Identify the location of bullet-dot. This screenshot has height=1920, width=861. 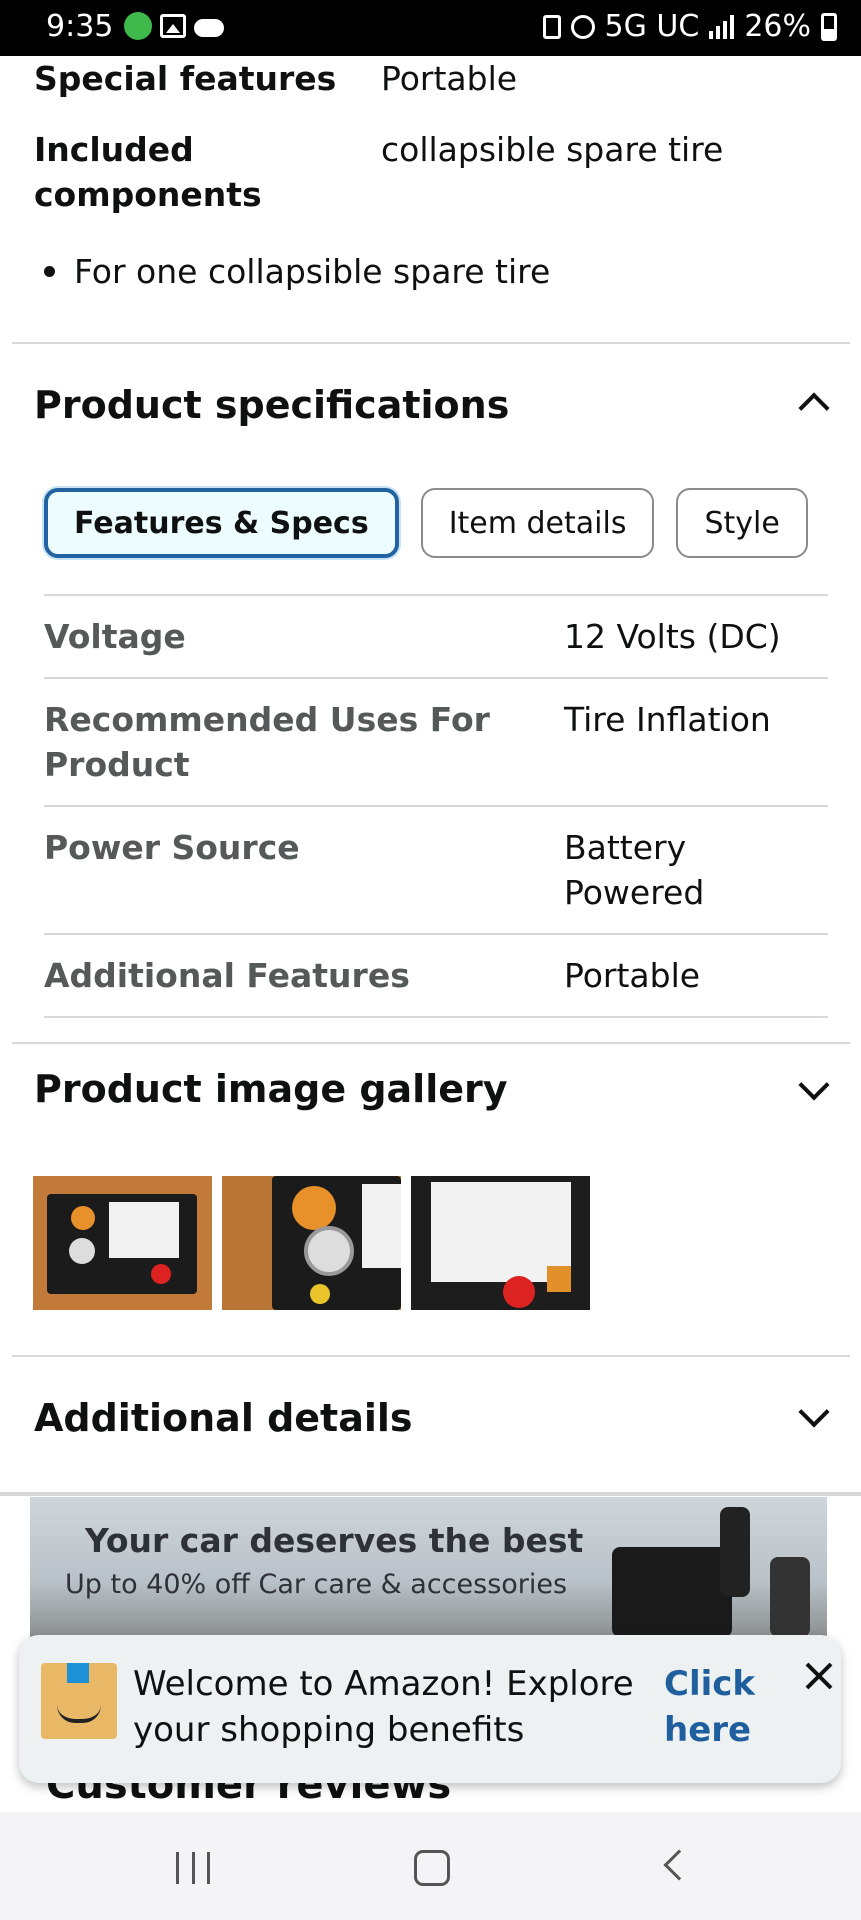
(49, 271).